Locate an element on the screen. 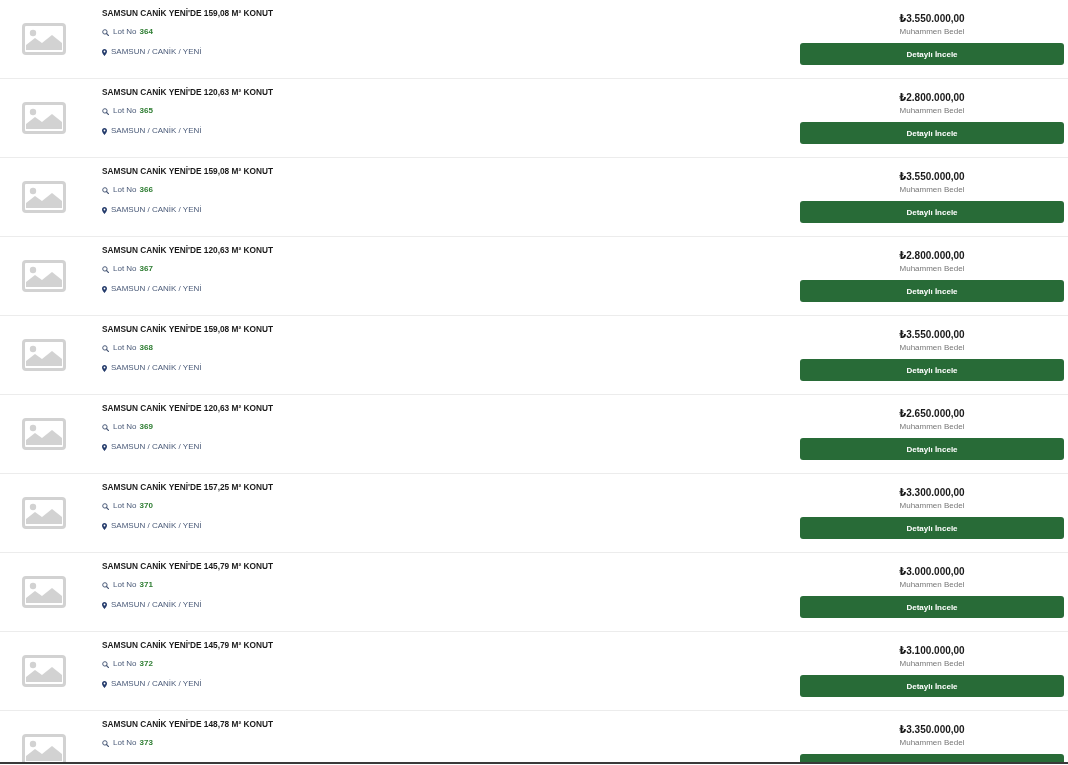 This screenshot has width=1068, height=765. lot-number: 367 is located at coordinates (146, 269).